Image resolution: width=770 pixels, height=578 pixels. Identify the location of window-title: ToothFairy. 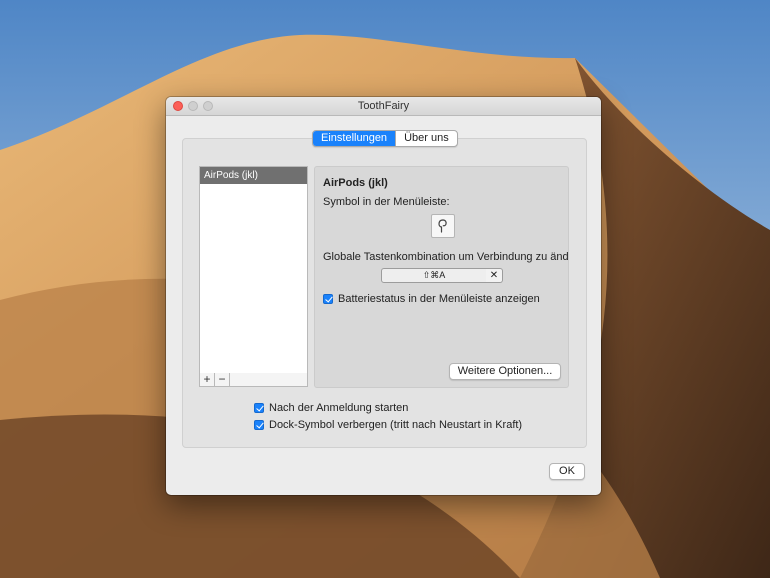
(383, 106).